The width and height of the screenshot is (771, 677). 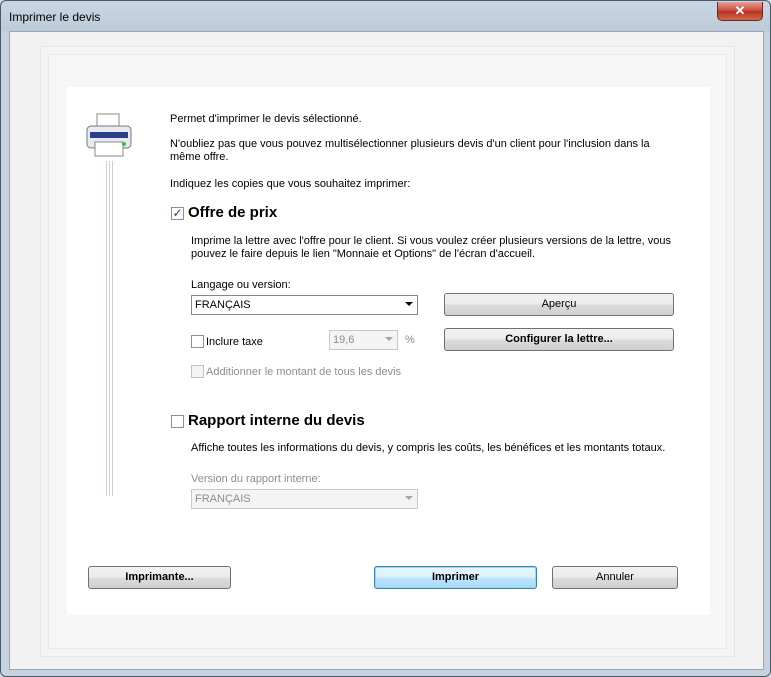 What do you see at coordinates (363, 340) in the screenshot?
I see `tax-rate-select: 19,6` at bounding box center [363, 340].